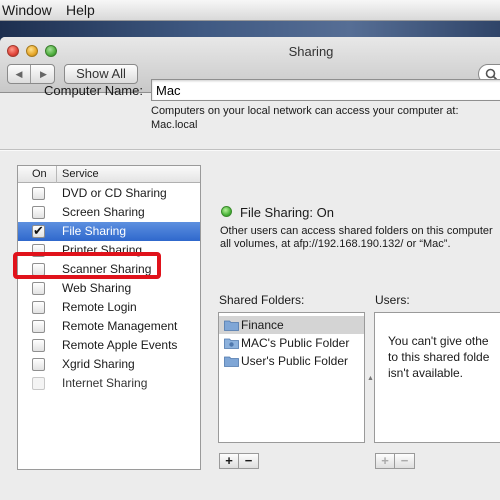 The image size is (500, 500). I want to click on remove-shared-folder-button: −, so click(248, 461).